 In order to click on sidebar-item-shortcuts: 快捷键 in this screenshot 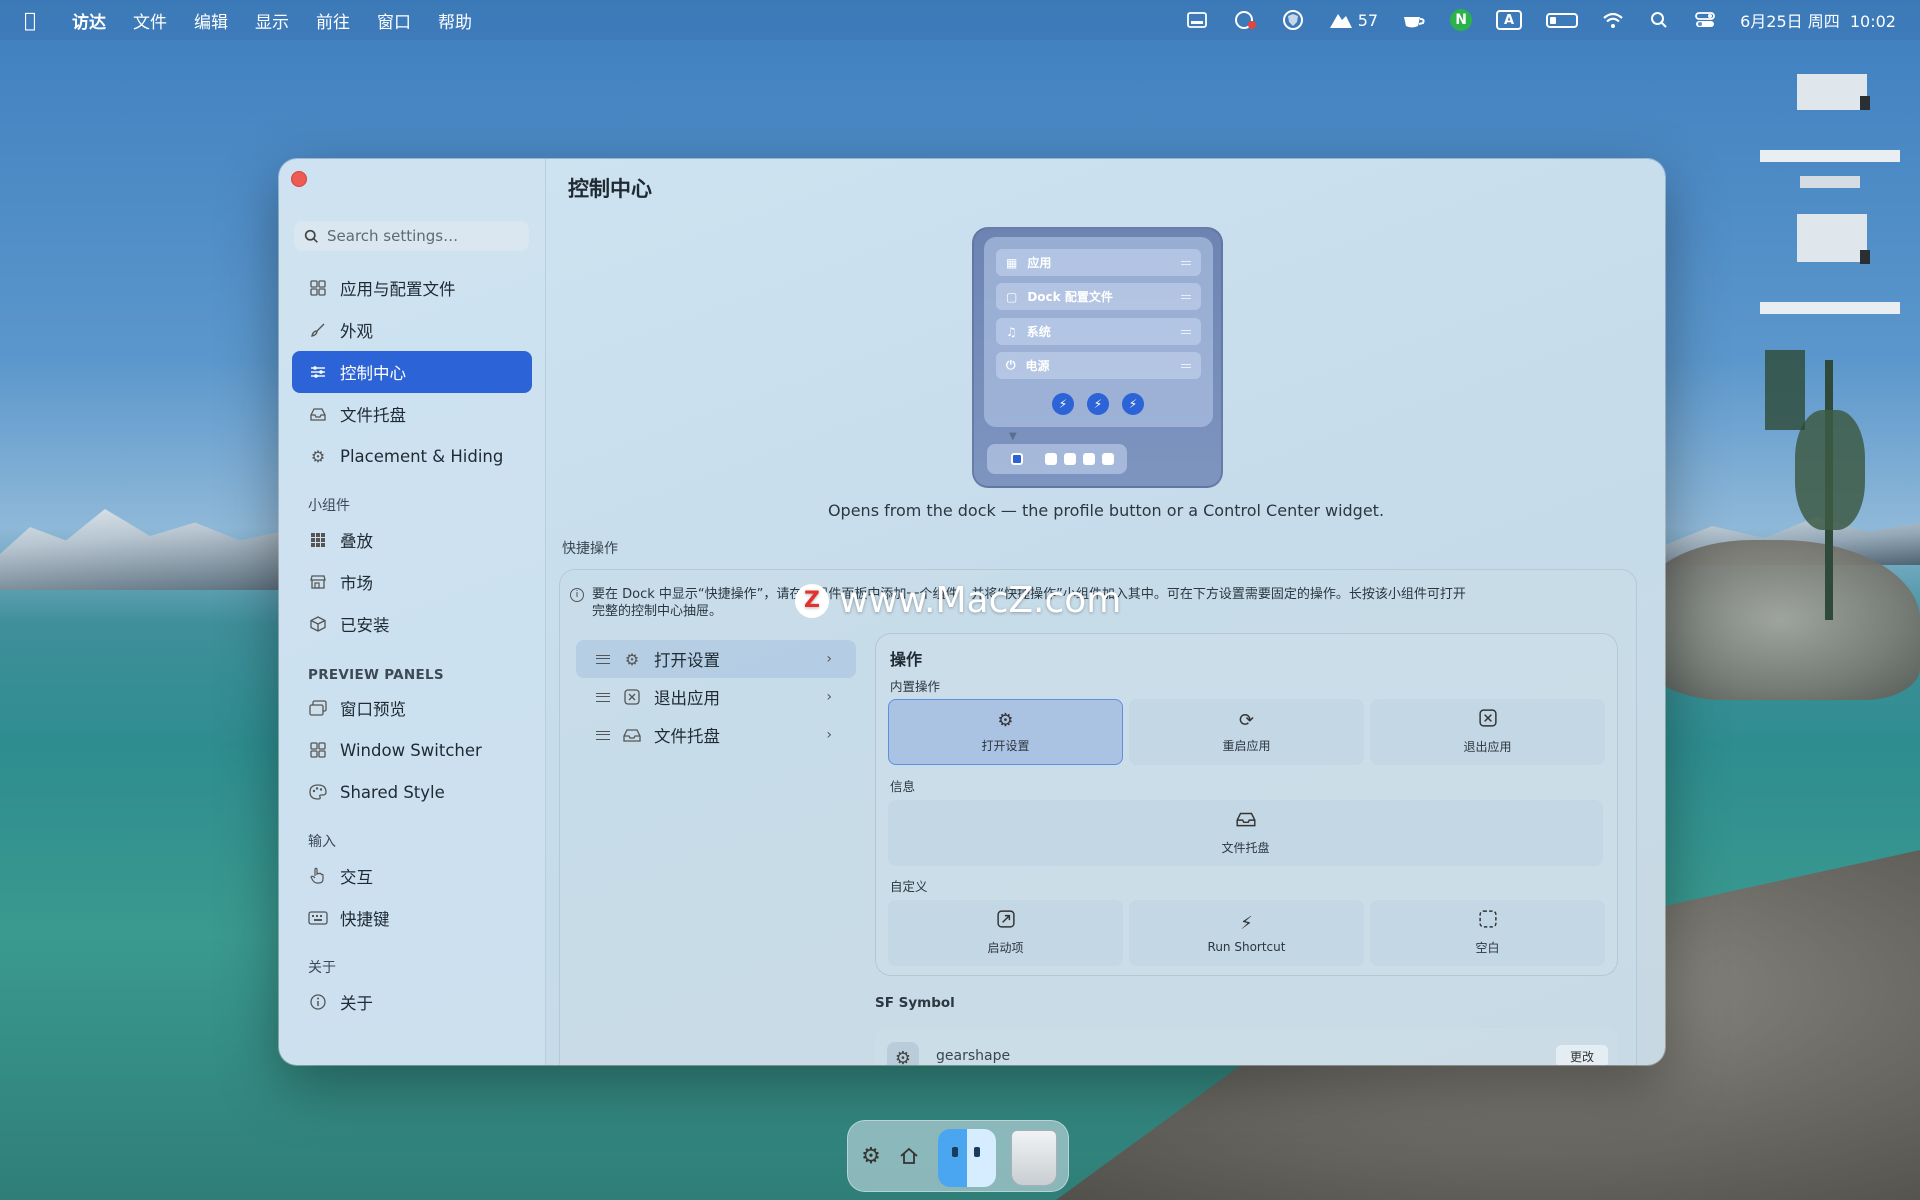, I will do `click(412, 918)`.